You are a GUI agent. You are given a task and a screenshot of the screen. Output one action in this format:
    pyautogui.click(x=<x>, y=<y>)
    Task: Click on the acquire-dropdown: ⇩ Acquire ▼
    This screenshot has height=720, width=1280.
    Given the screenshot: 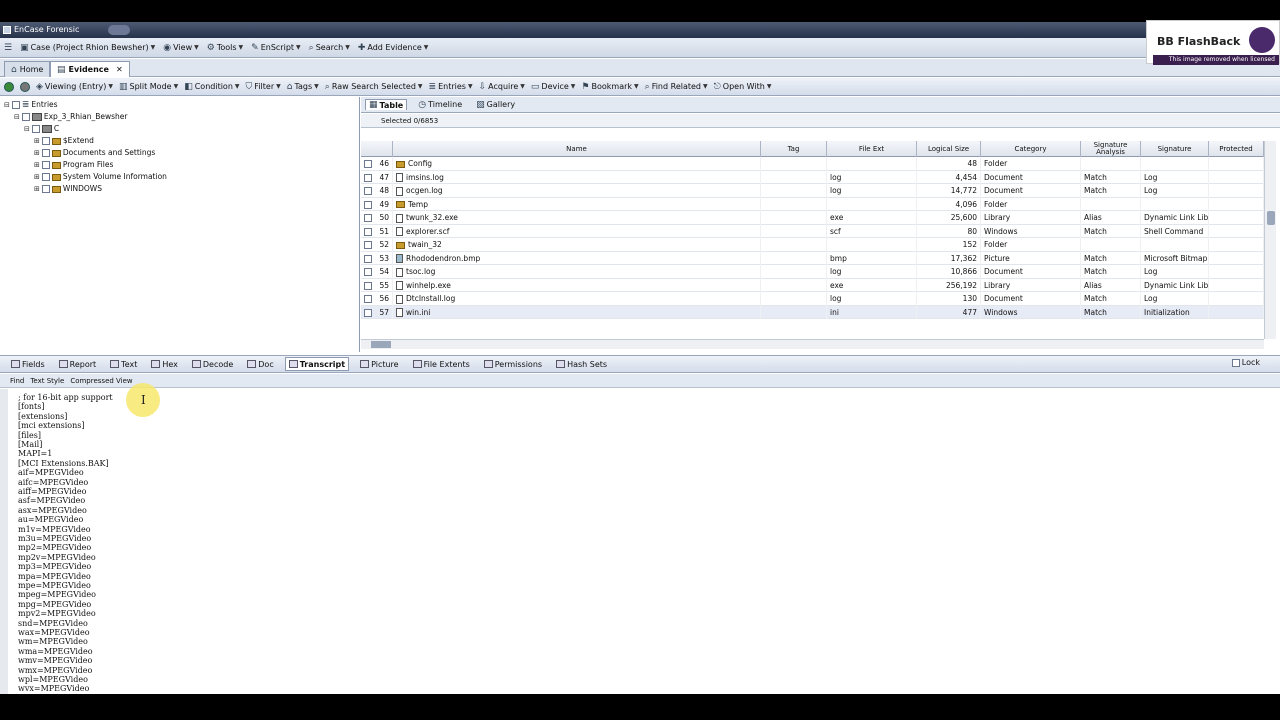 What is the action you would take?
    pyautogui.click(x=502, y=87)
    